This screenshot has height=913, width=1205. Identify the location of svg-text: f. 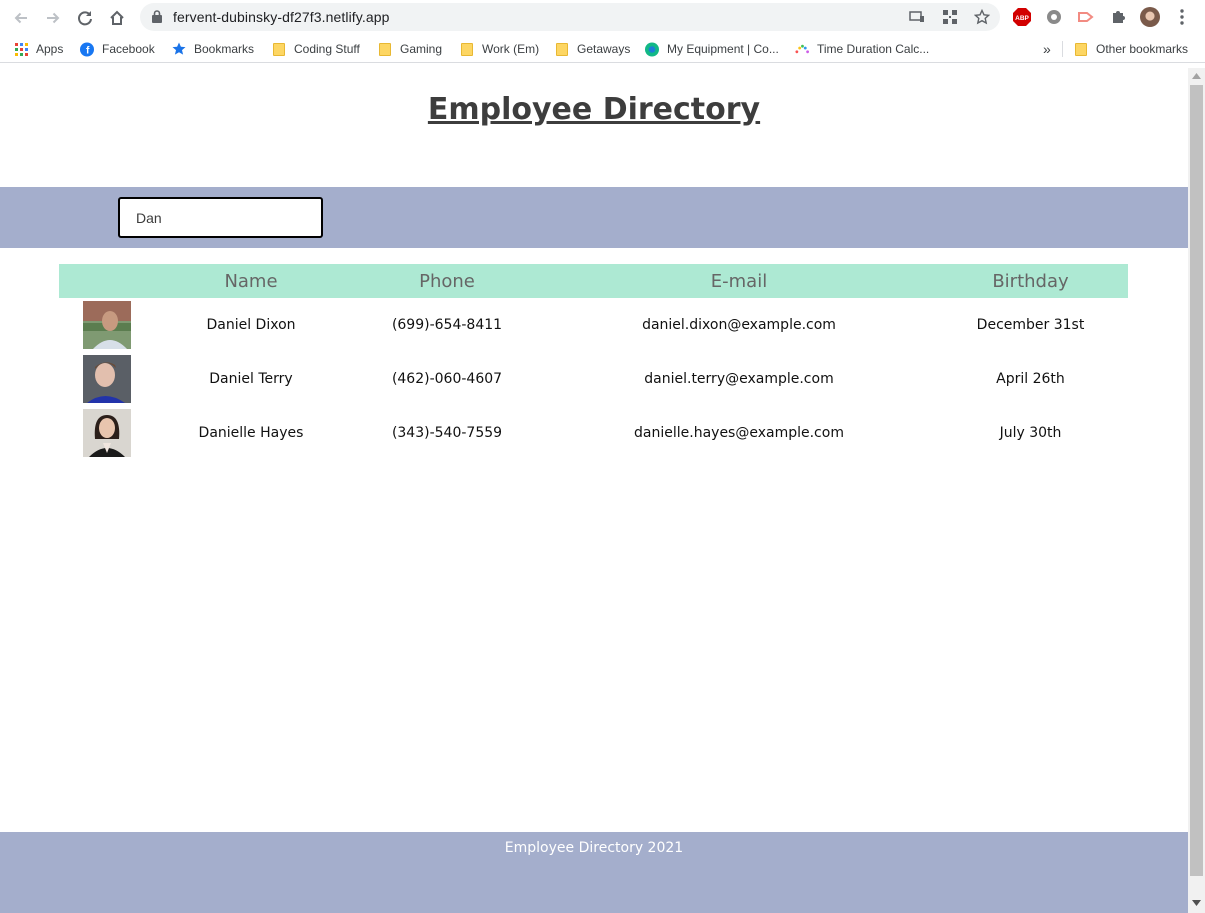
(88, 50).